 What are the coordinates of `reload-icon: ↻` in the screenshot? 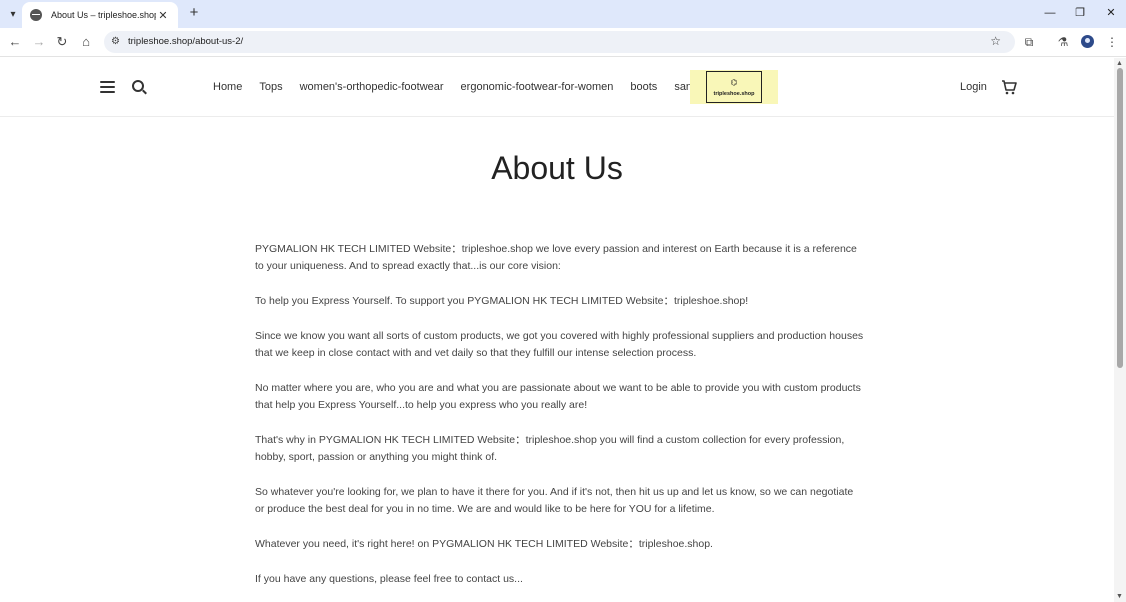 It's located at (62, 42).